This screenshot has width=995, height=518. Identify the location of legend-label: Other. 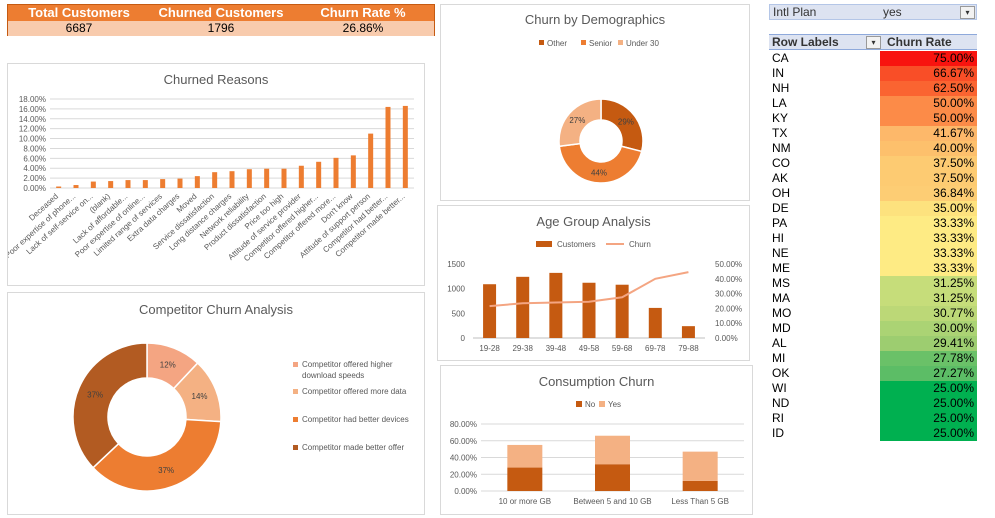
(557, 43).